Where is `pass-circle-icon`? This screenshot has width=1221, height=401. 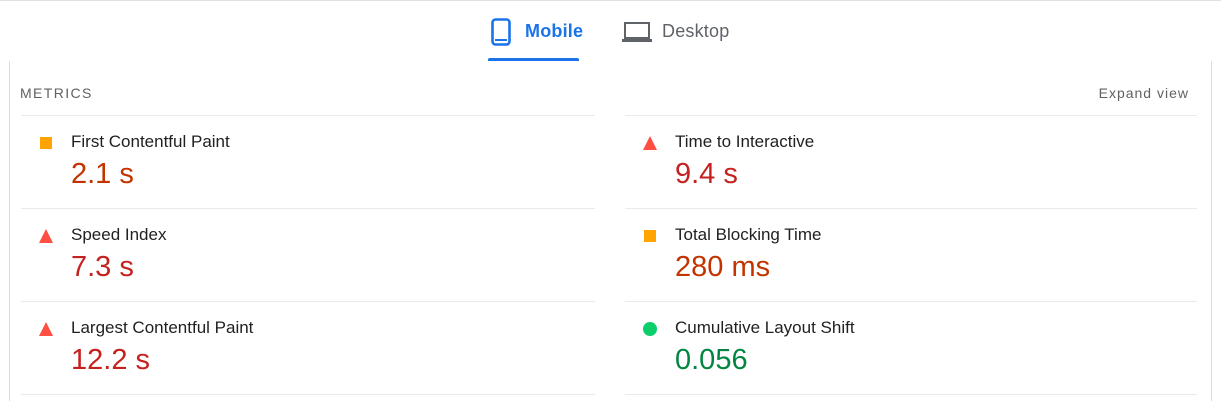
pass-circle-icon is located at coordinates (650, 329).